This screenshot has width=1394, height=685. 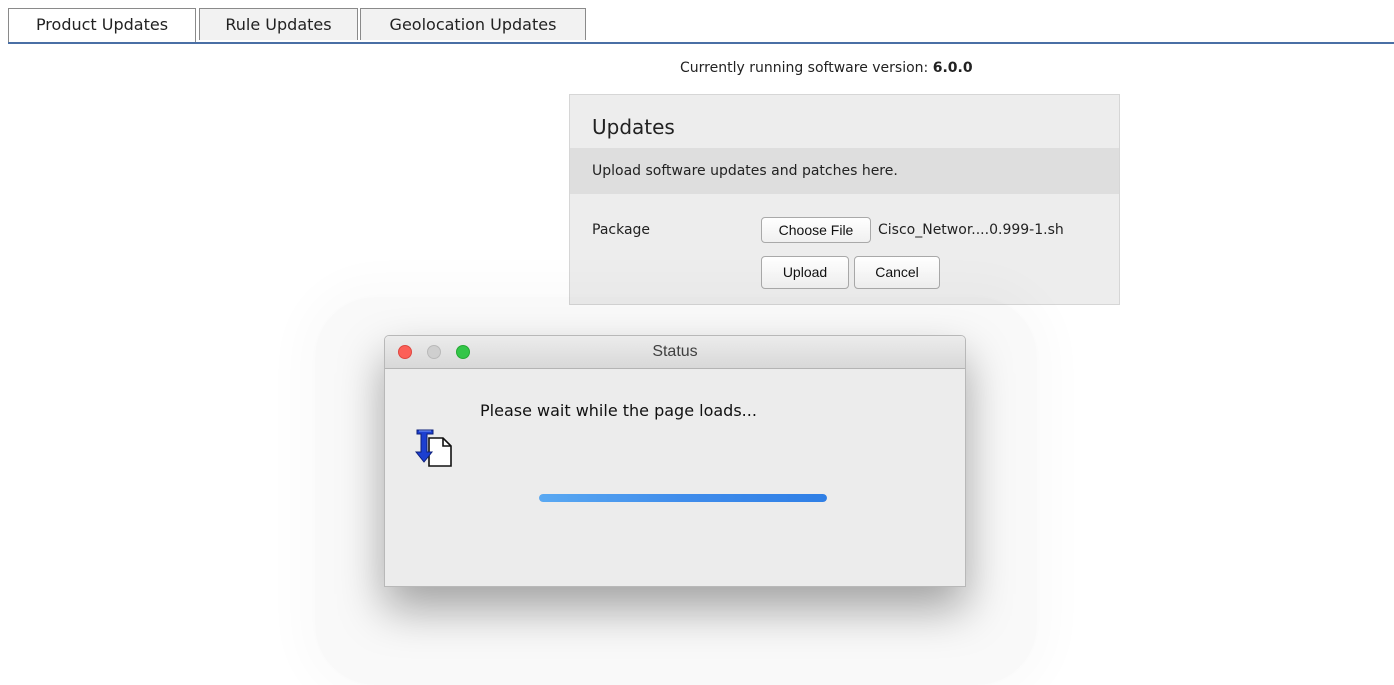 I want to click on dialog-title: Status, so click(x=675, y=351).